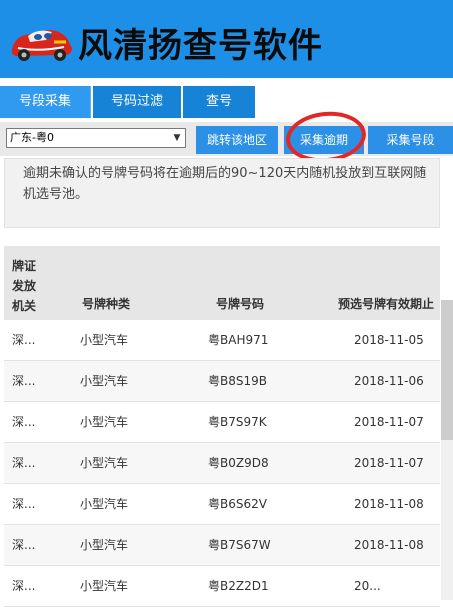 The image size is (453, 607). I want to click on tab-segment-collect: 号段采集, so click(45, 102).